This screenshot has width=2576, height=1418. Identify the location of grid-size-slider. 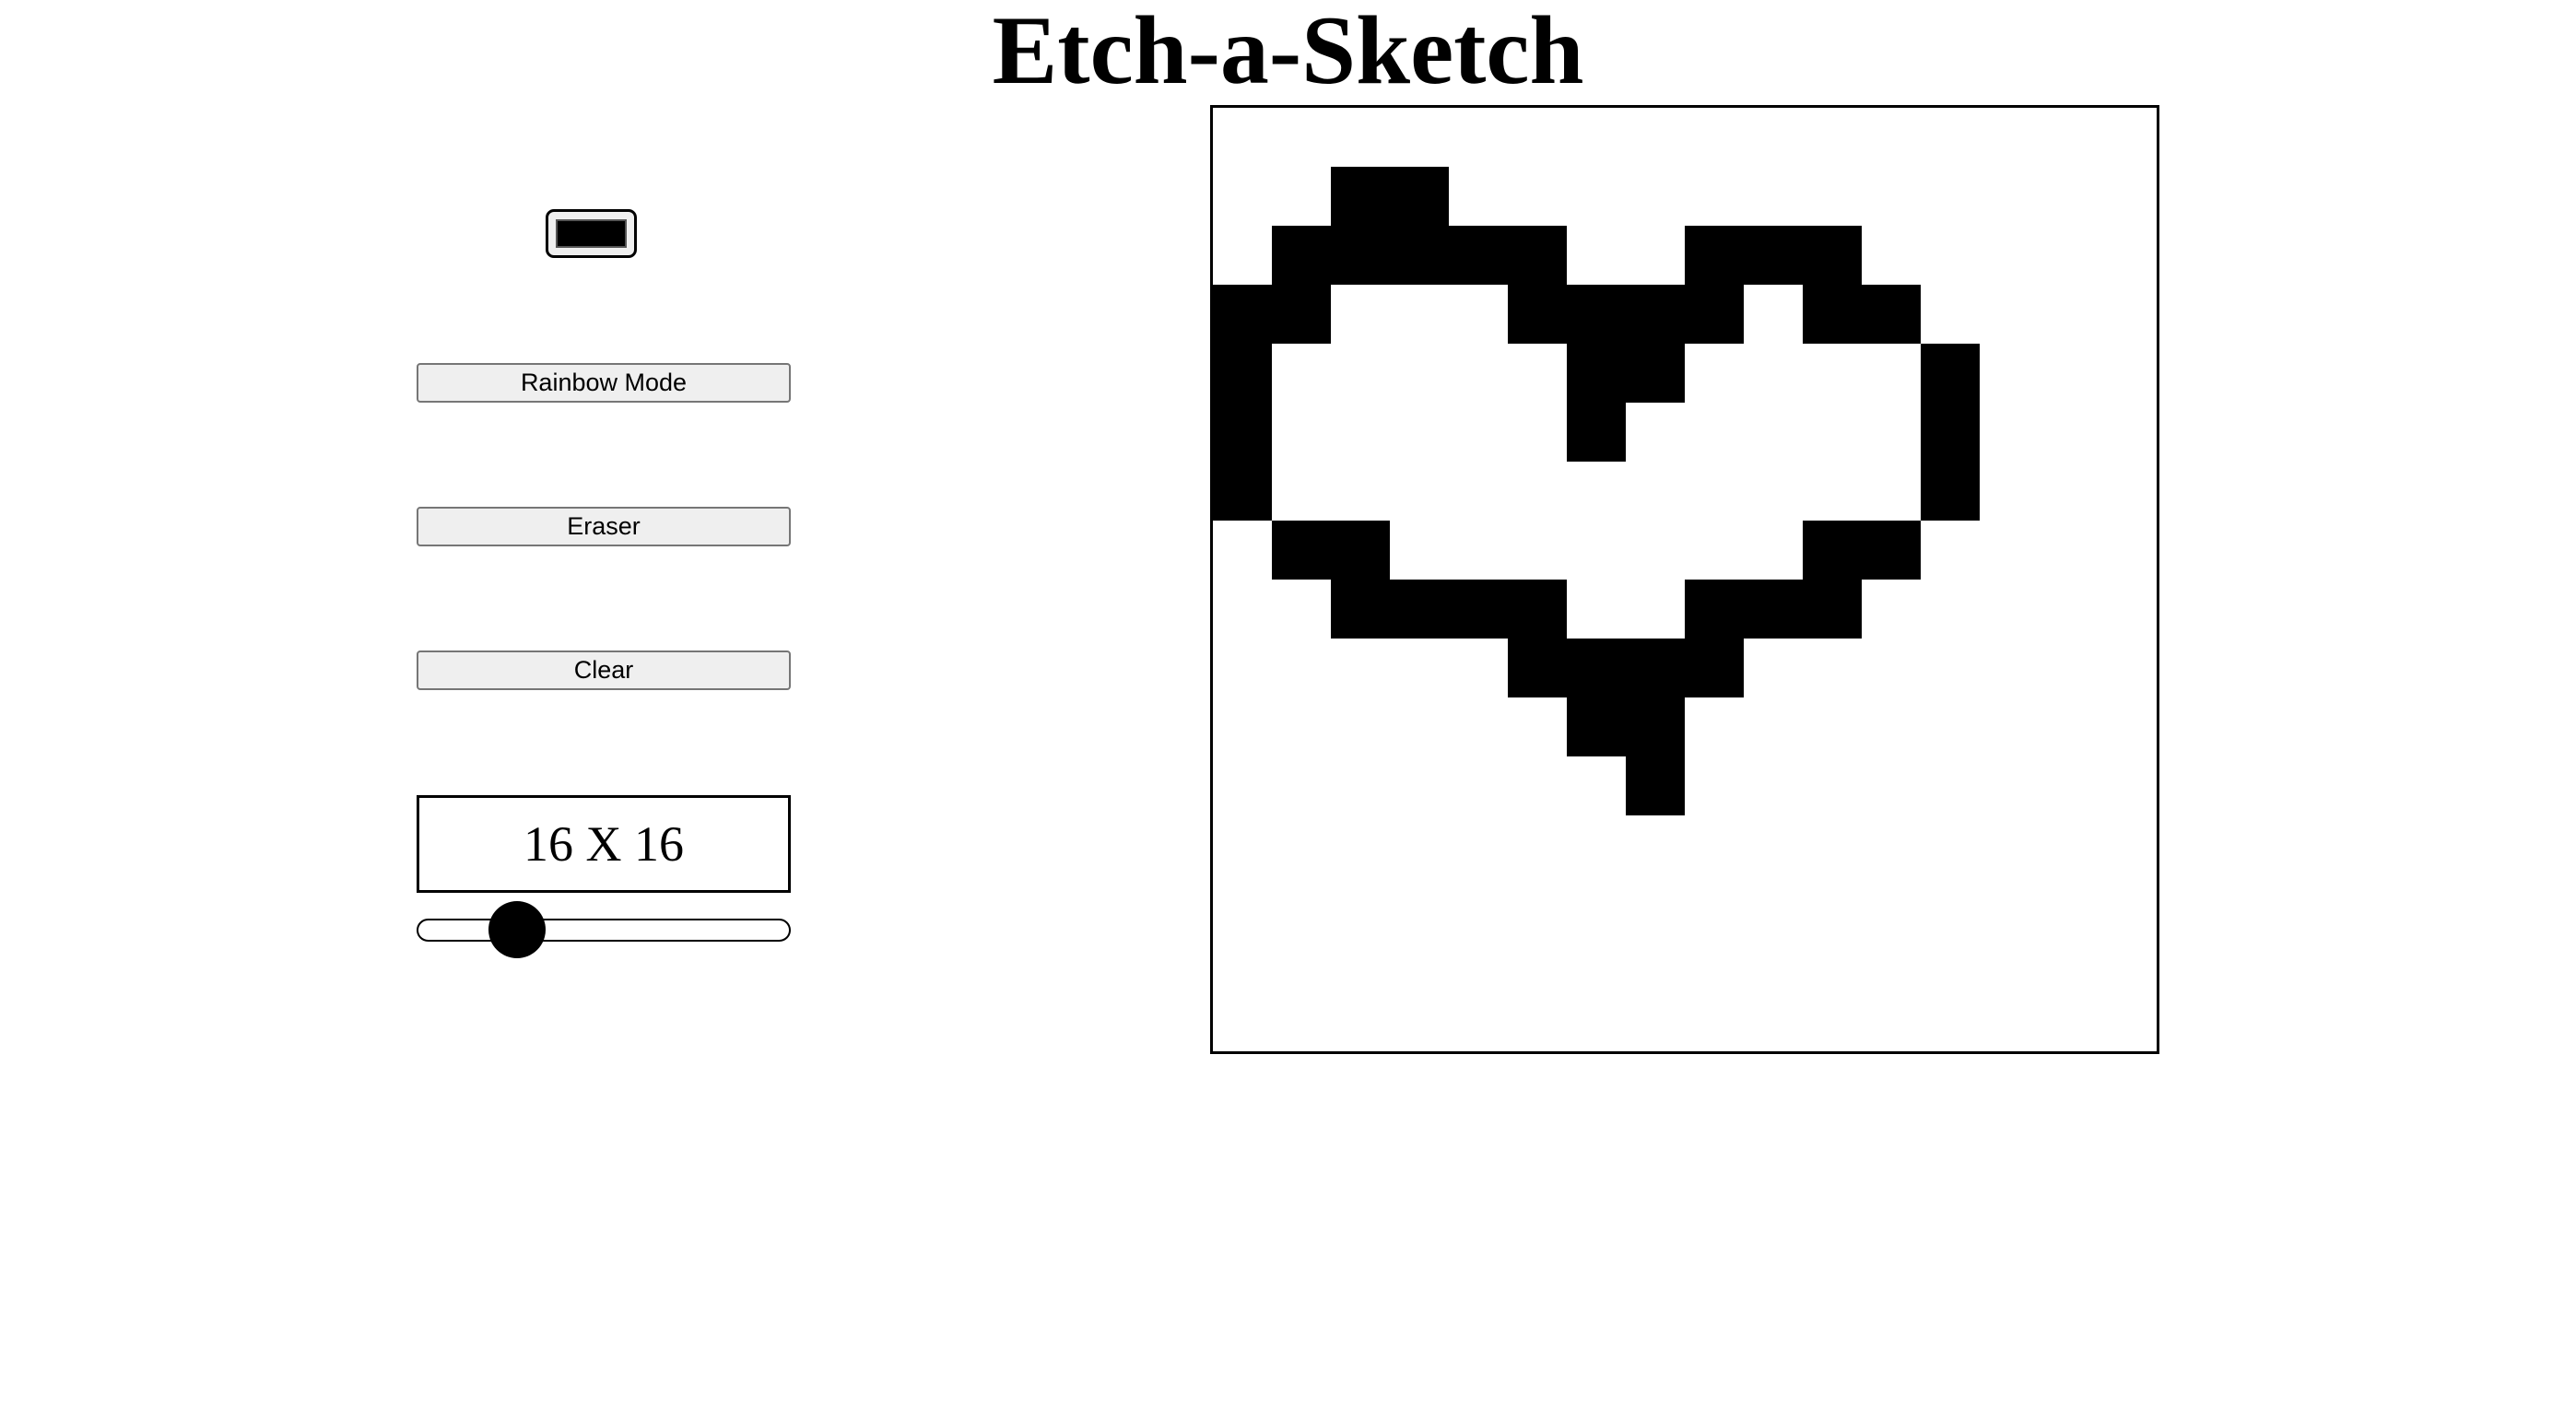
(604, 930).